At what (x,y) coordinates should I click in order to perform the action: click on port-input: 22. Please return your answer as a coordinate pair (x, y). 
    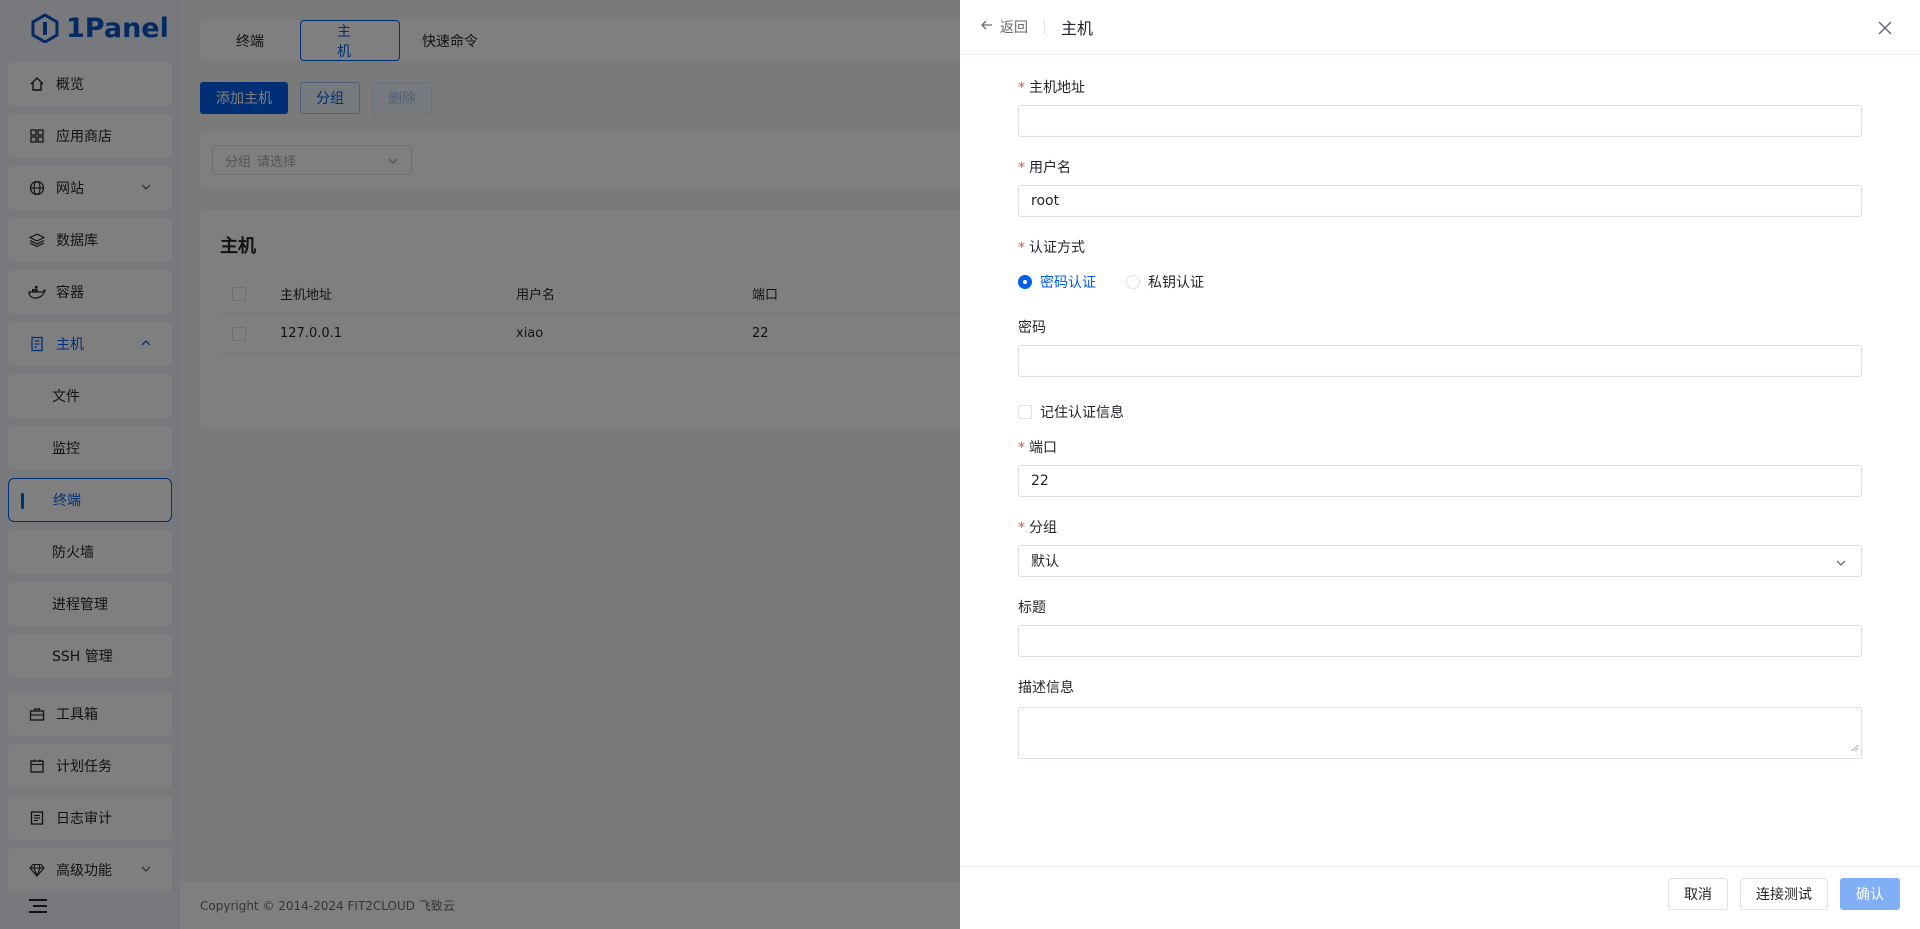
    Looking at the image, I should click on (1440, 481).